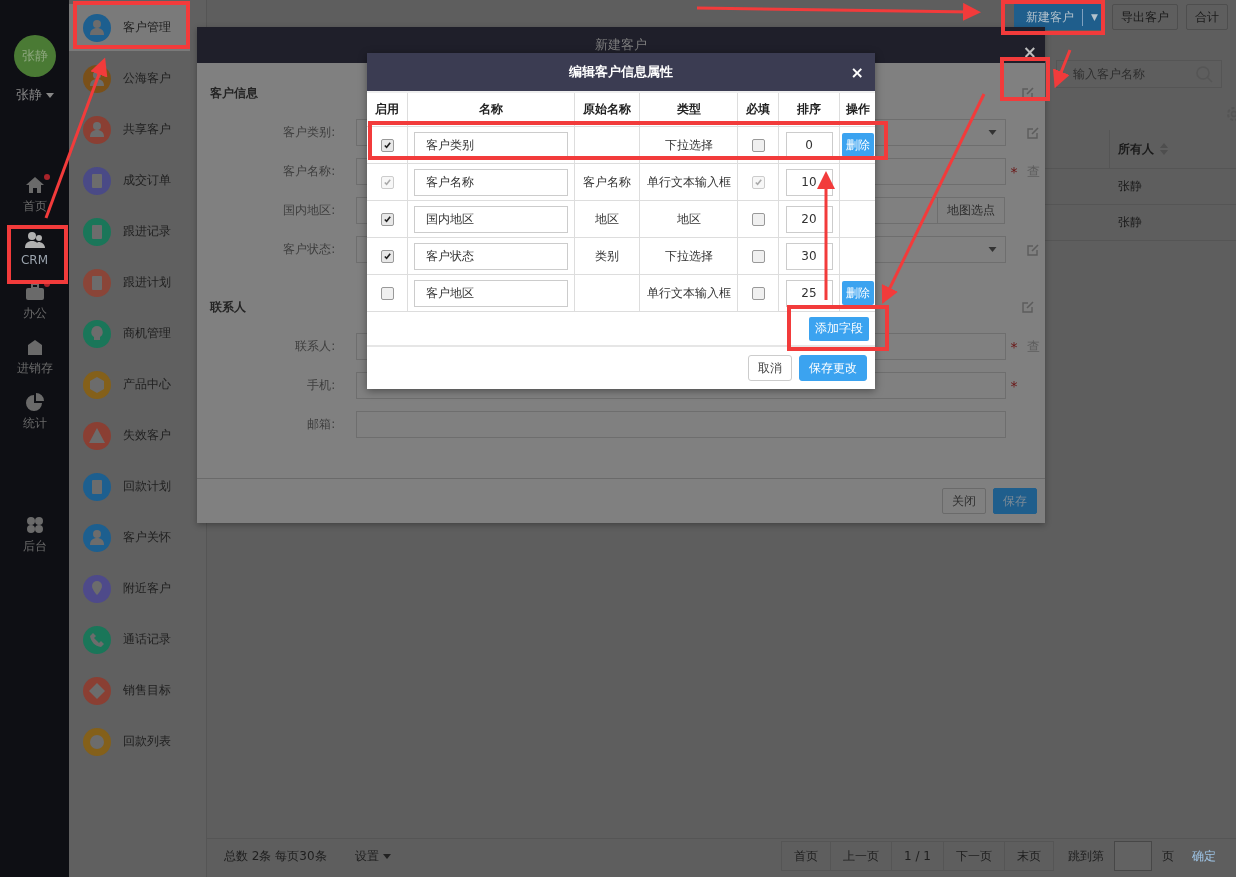 The height and width of the screenshot is (877, 1236). I want to click on confirm-link: 确定, so click(1204, 856).